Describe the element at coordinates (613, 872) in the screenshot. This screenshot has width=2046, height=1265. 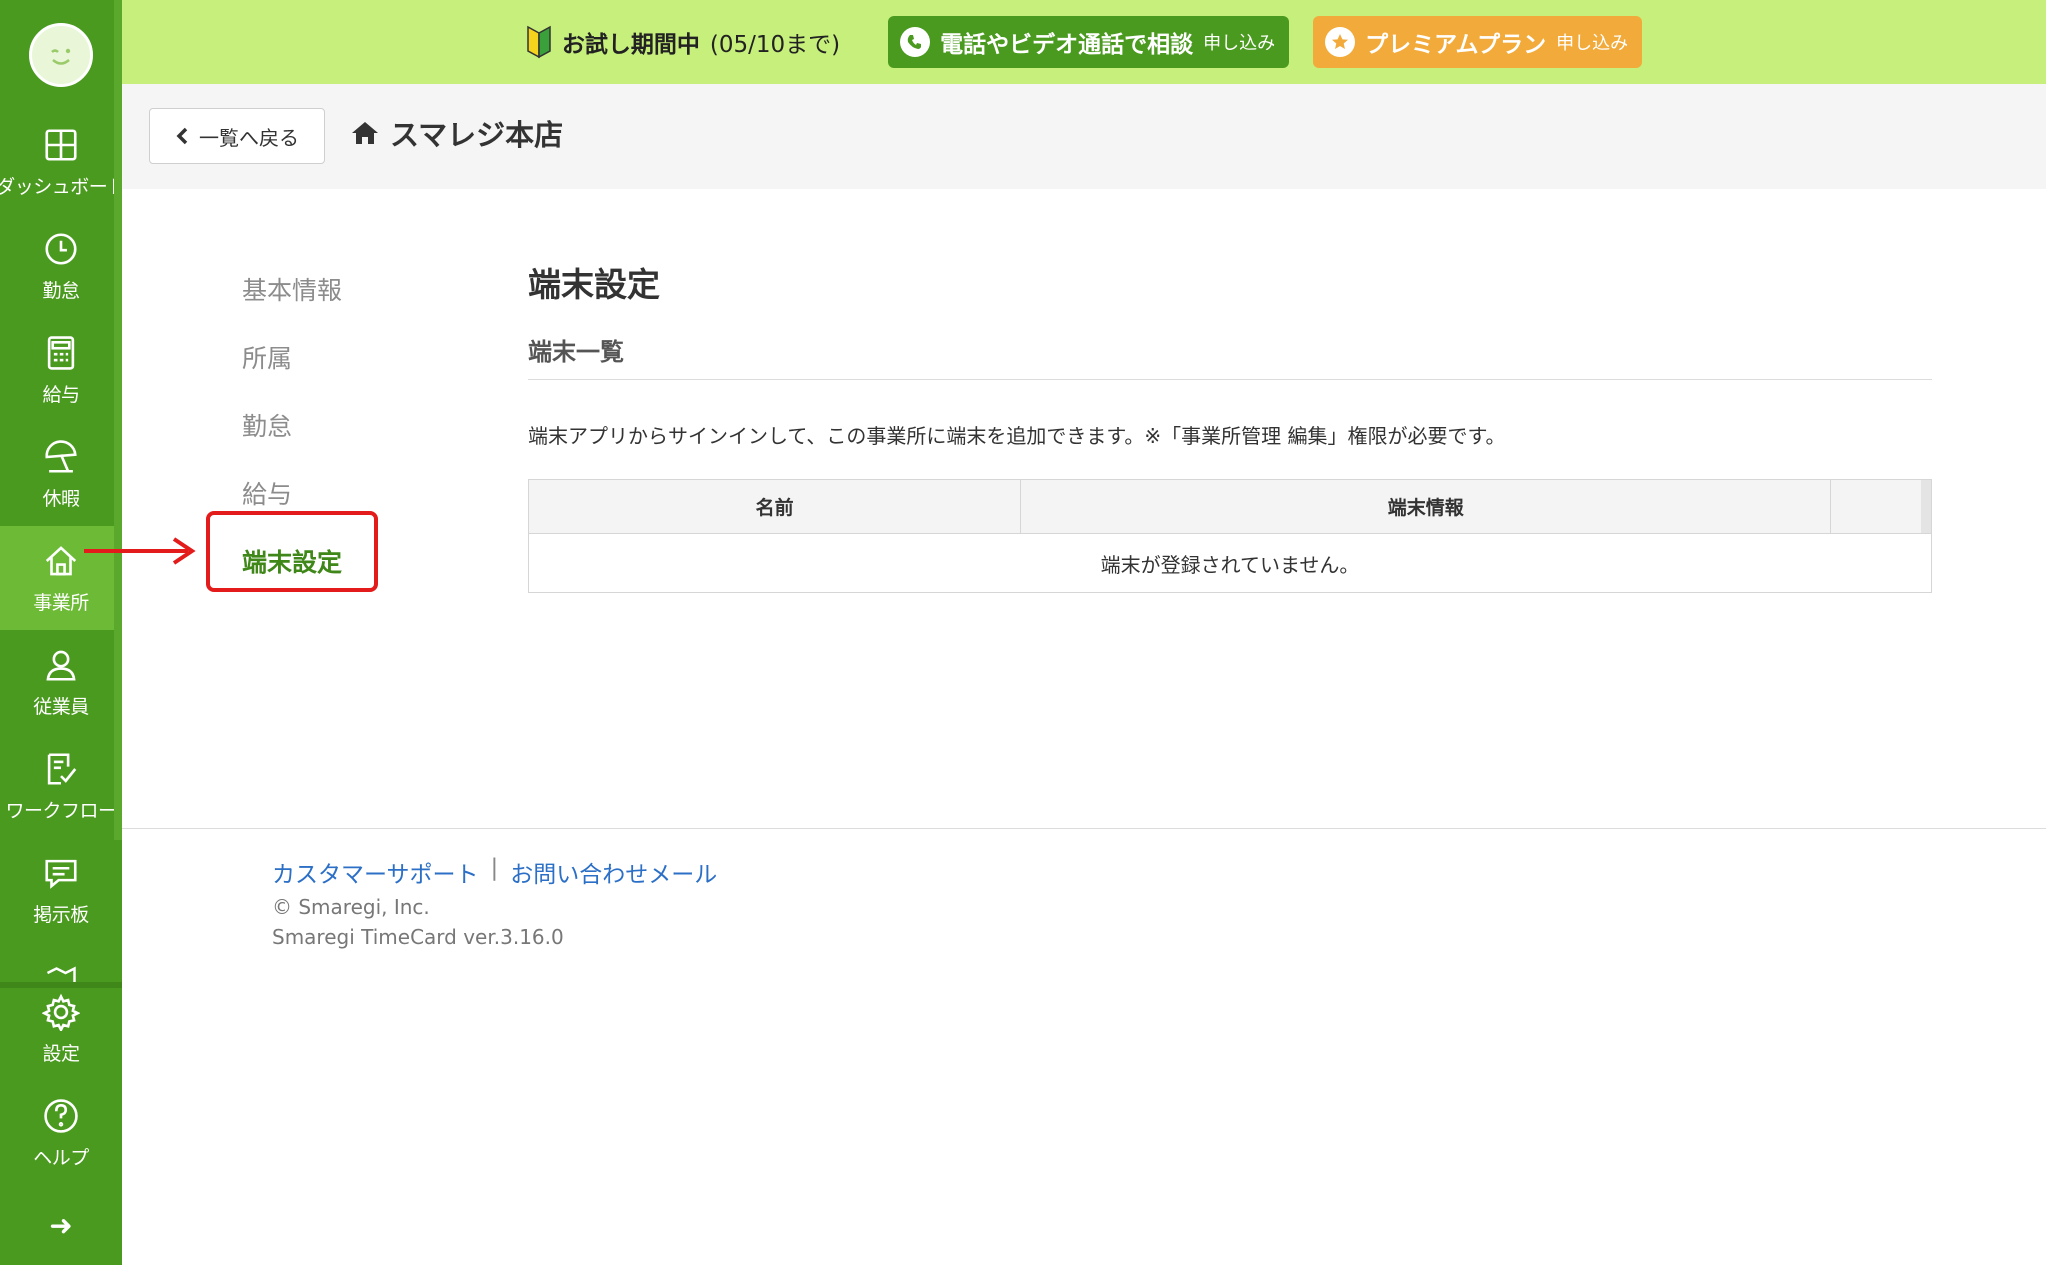
I see `contact-mail-link: お問い合わせメール` at that location.